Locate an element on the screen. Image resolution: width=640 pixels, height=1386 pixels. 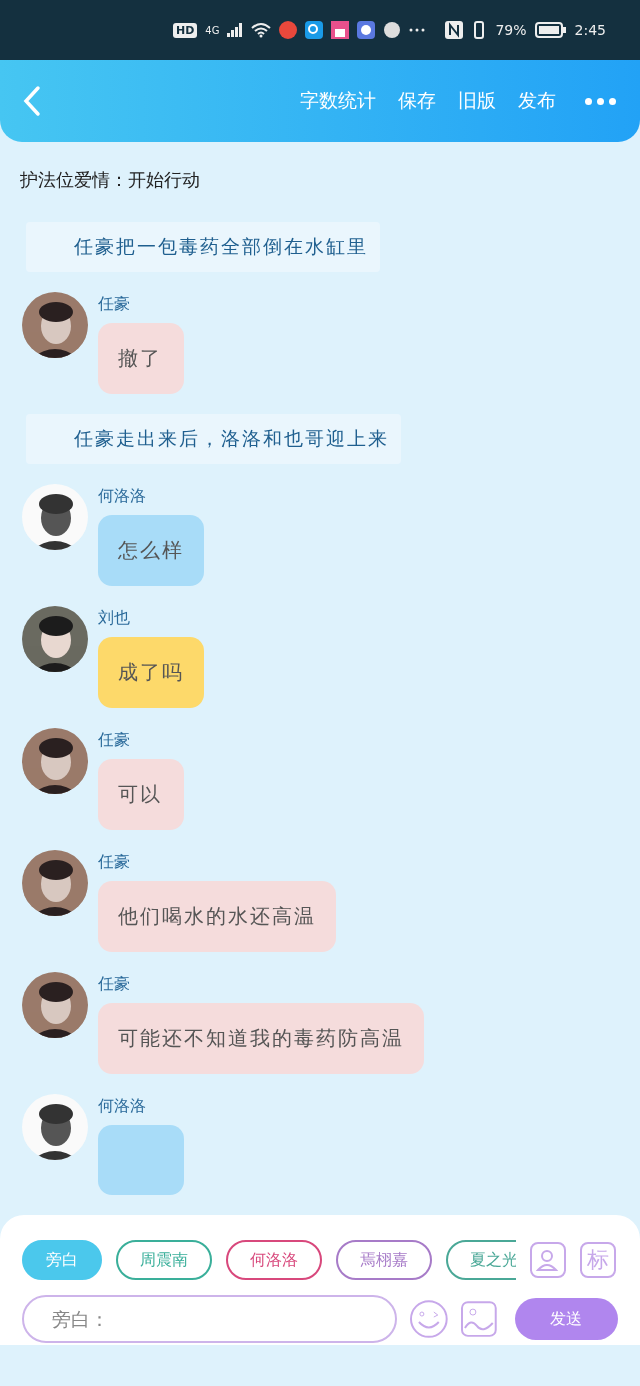
message-input: 旁白： is located at coordinates (210, 1319).